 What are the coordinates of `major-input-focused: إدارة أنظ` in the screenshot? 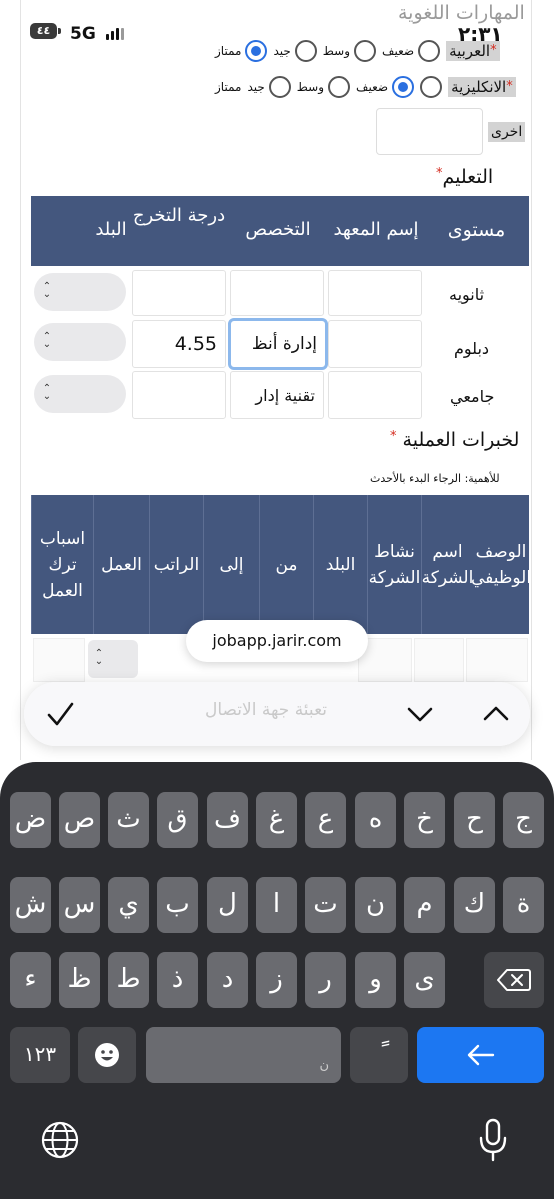 It's located at (278, 344).